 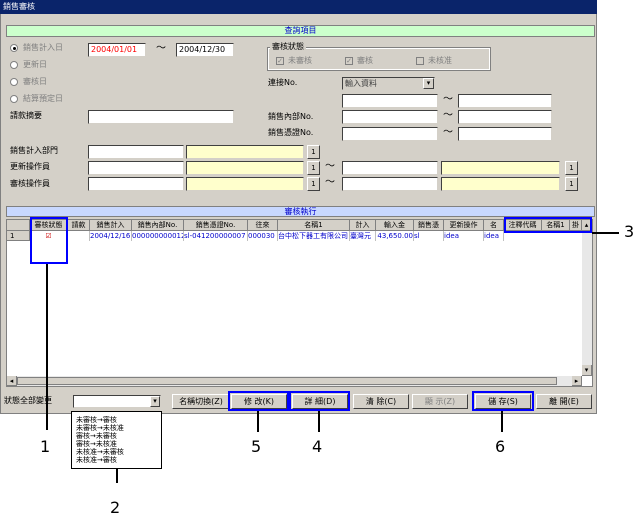 I want to click on checkbox-unreviewed: ✓, so click(x=280, y=61).